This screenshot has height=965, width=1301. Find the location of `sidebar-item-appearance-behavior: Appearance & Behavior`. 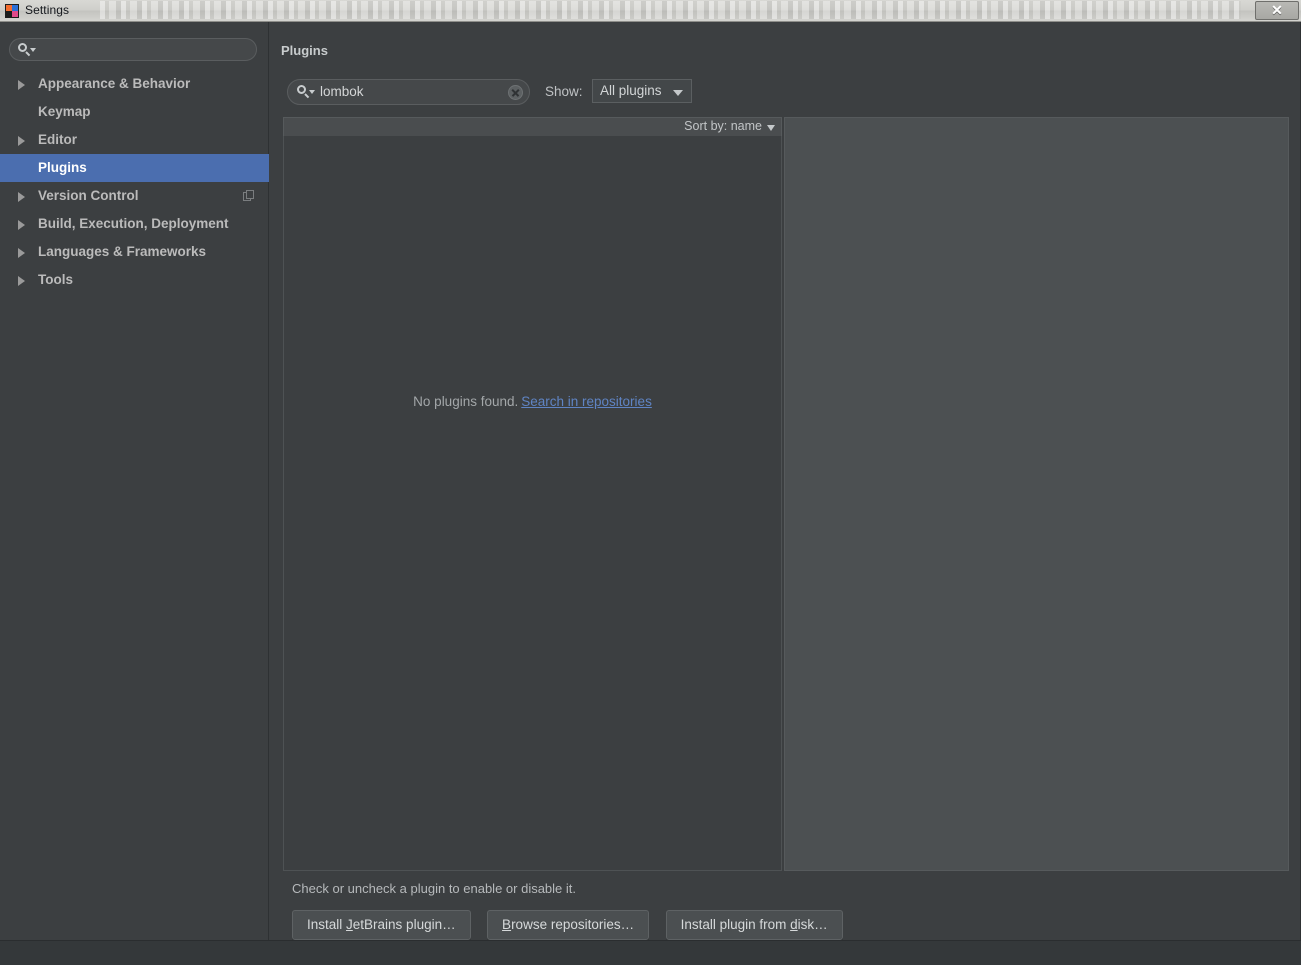

sidebar-item-appearance-behavior: Appearance & Behavior is located at coordinates (134, 84).